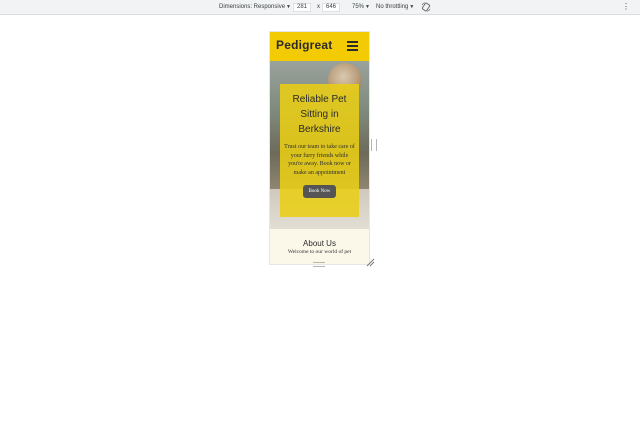 This screenshot has height=448, width=640. I want to click on vertical-ellipsis-icon: ⋮, so click(626, 6).